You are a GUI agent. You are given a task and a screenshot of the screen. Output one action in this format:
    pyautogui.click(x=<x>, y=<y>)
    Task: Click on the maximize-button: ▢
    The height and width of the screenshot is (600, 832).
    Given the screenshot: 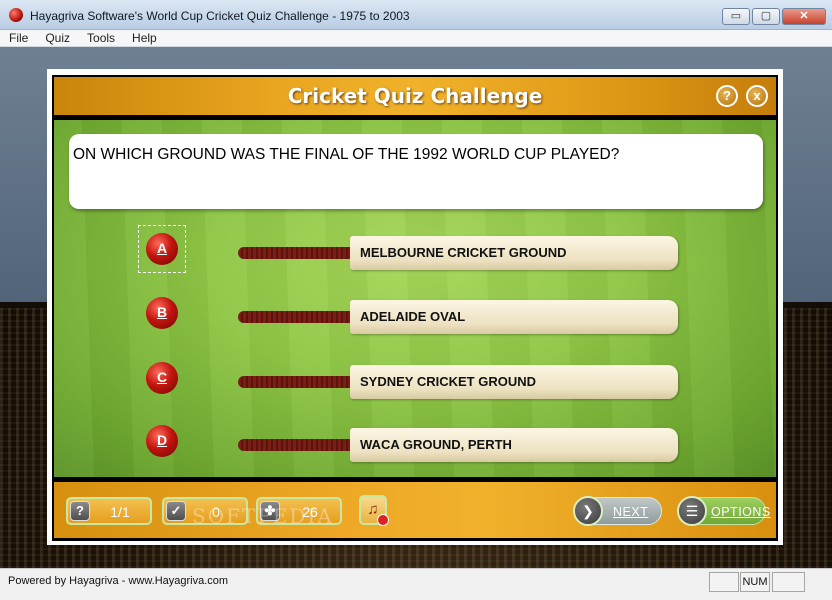 What is the action you would take?
    pyautogui.click(x=766, y=16)
    